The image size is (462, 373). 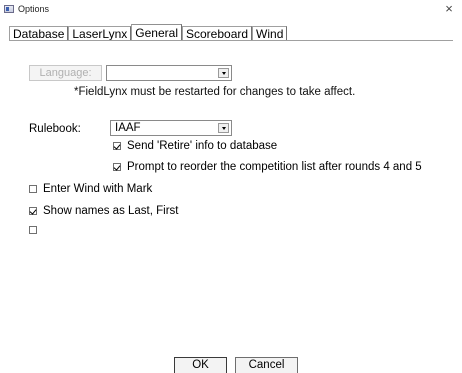 I want to click on wind-with-mark-label: Enter Wind with Mark, so click(x=98, y=189).